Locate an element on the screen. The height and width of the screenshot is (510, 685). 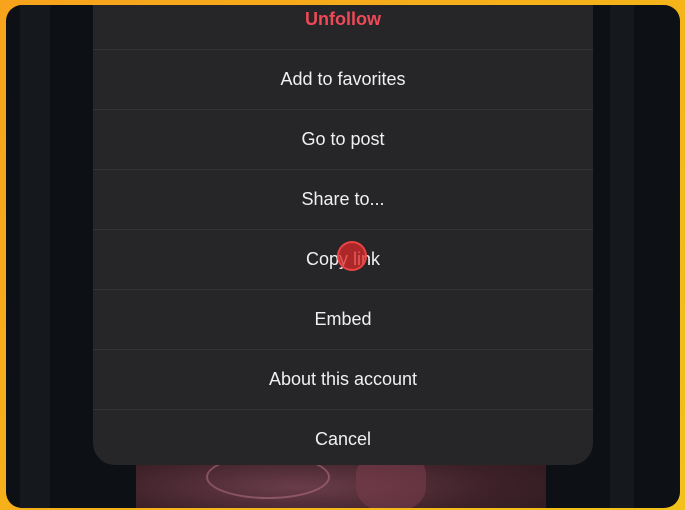
add-to-favorites-button: Add to favorites is located at coordinates (343, 80).